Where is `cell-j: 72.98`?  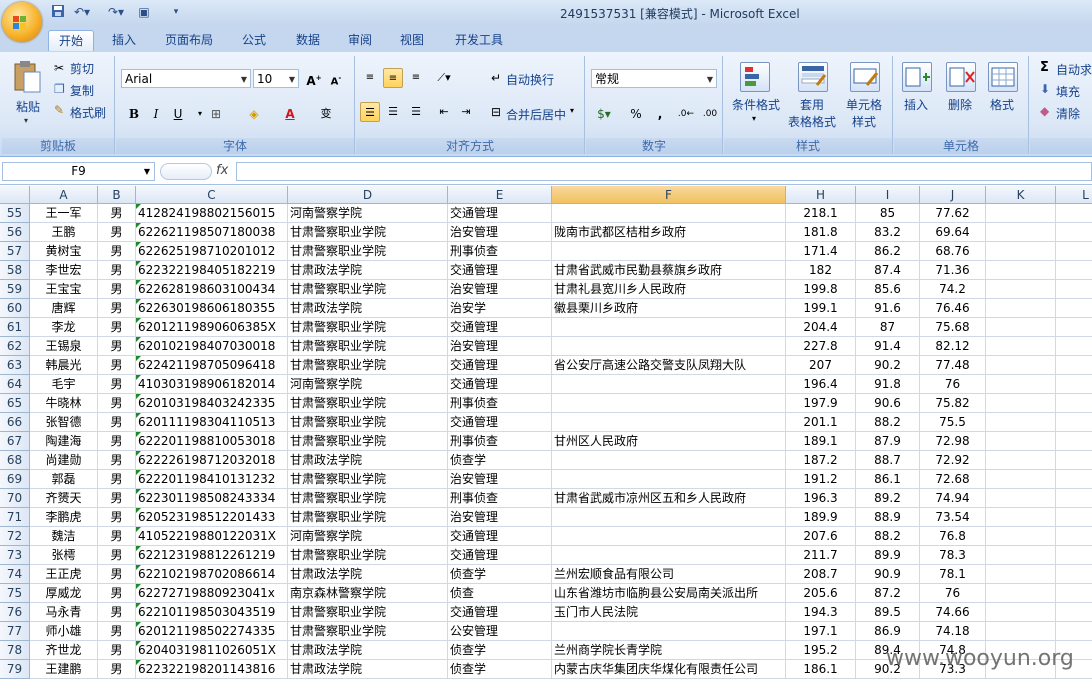 cell-j: 72.98 is located at coordinates (953, 441).